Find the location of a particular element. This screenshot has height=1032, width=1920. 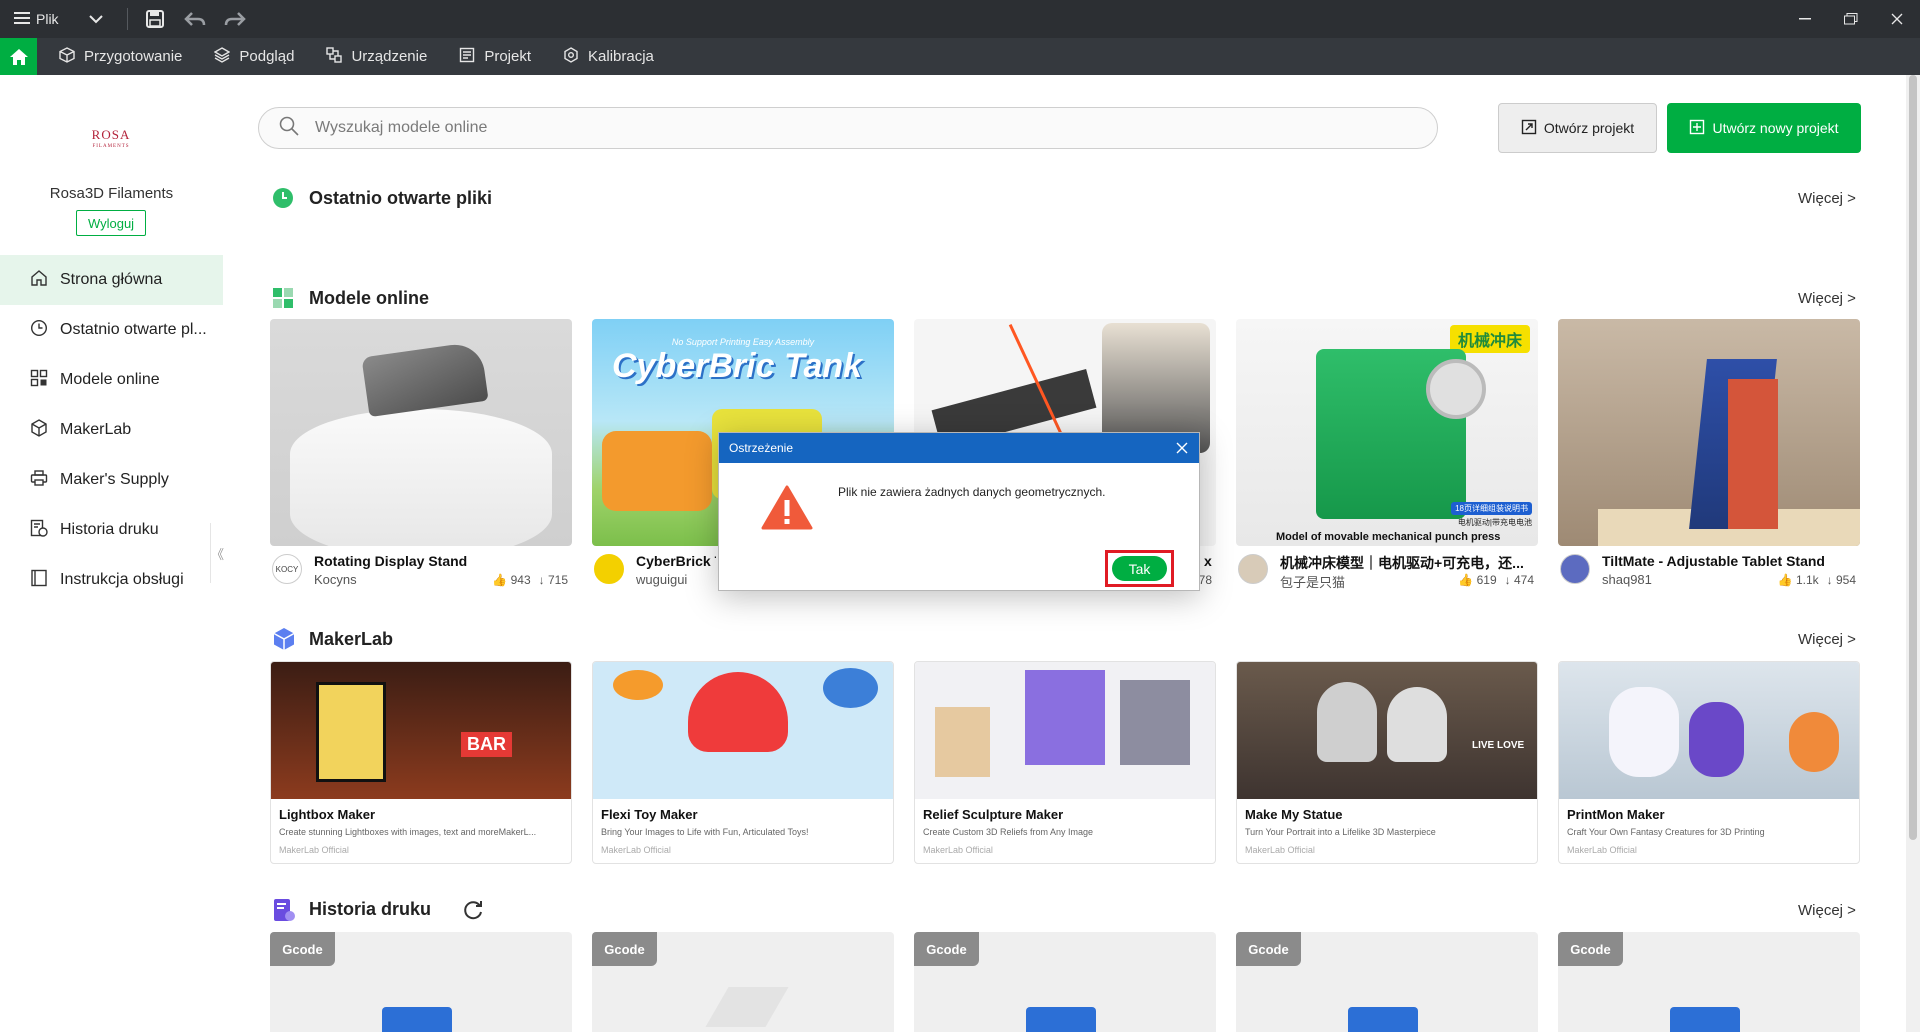

model-stats: 👍 943 ↓ 715 is located at coordinates (530, 580).